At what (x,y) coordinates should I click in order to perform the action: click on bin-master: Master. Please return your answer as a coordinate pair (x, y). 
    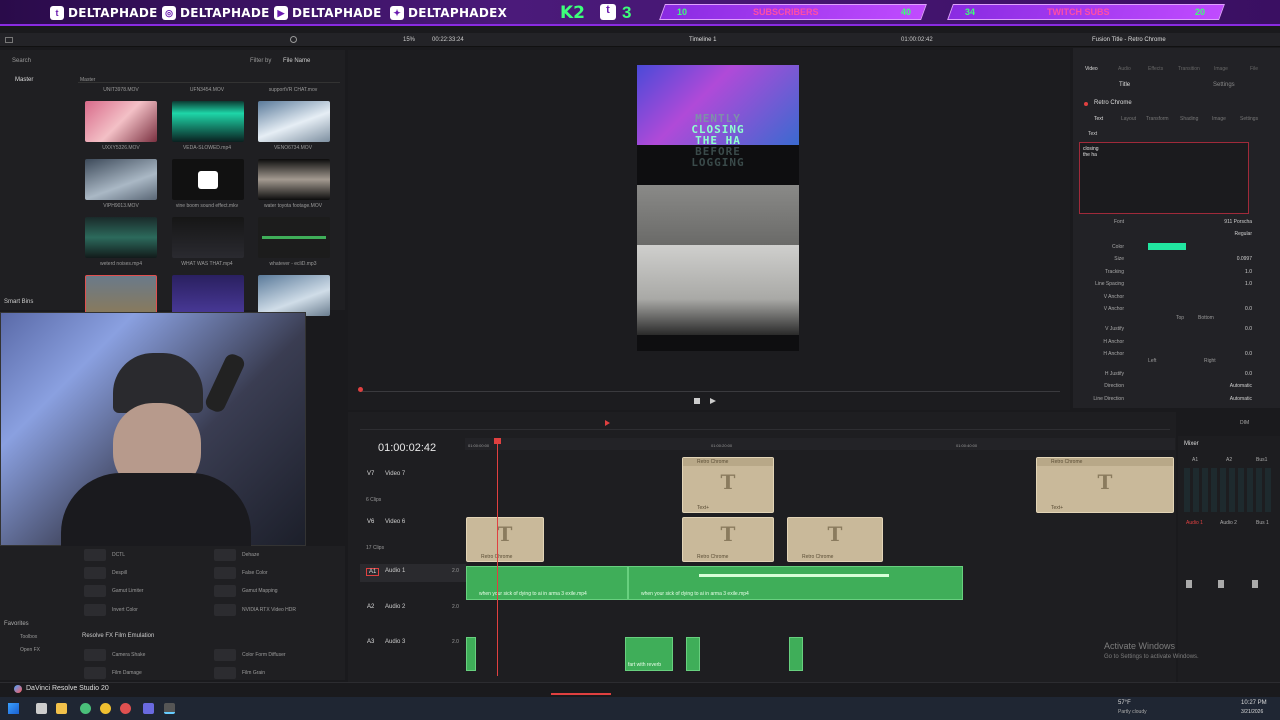
    Looking at the image, I should click on (24, 80).